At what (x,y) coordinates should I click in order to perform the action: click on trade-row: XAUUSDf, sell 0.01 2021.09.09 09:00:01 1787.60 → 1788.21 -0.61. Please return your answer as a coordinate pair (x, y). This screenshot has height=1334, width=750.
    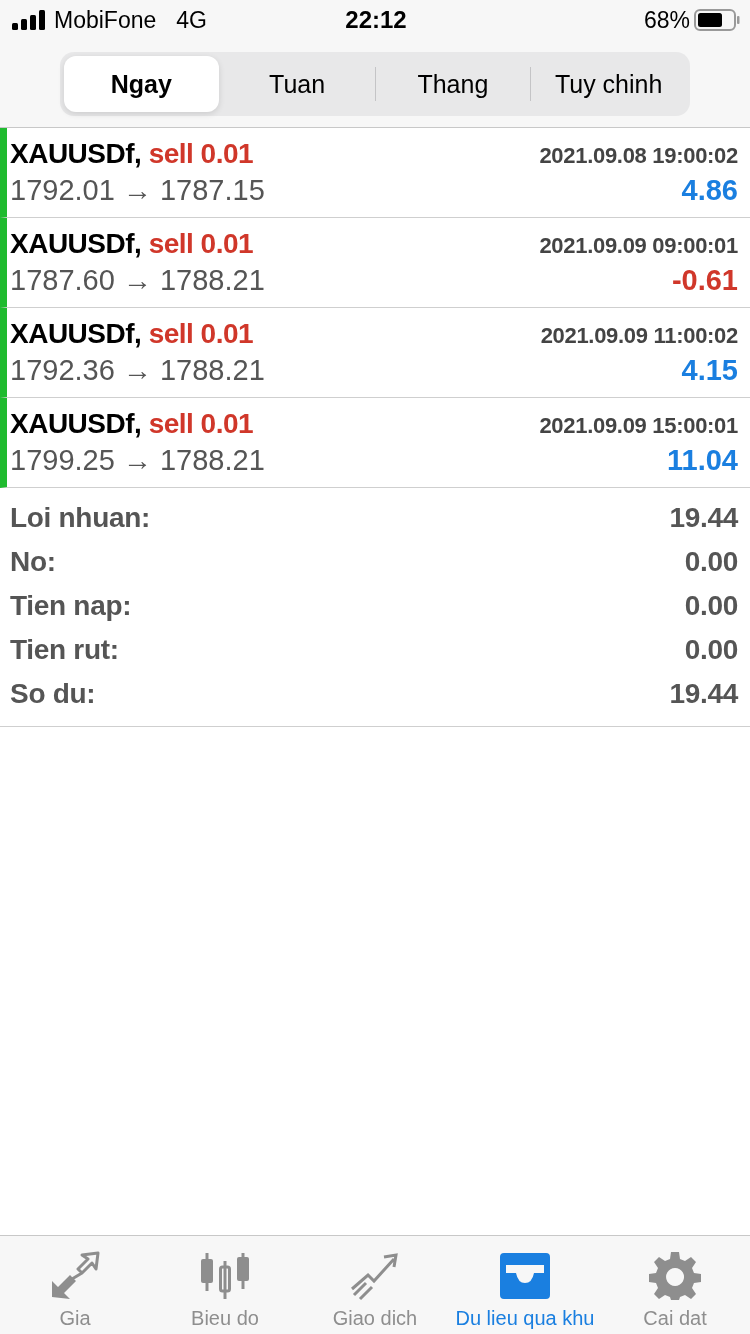
    Looking at the image, I should click on (375, 263).